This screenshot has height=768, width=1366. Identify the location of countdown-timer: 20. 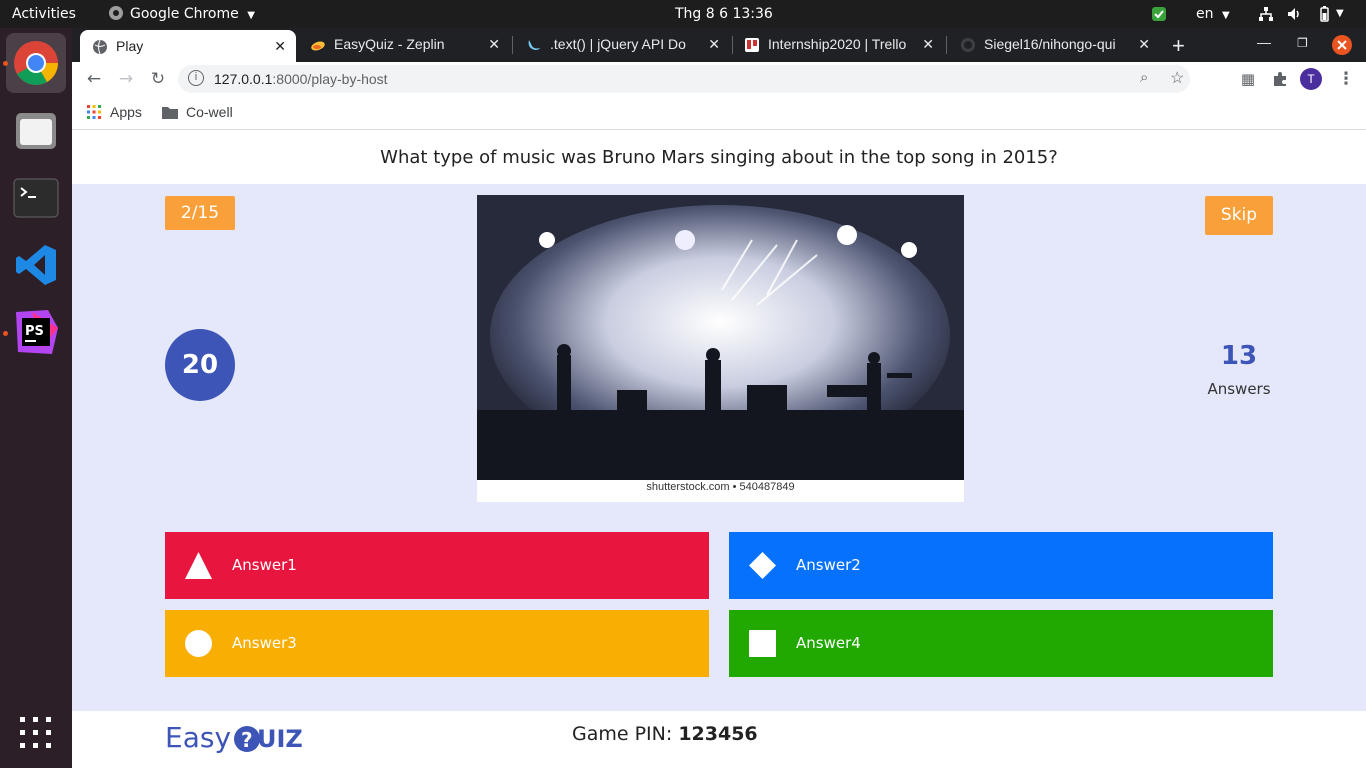
(200, 365).